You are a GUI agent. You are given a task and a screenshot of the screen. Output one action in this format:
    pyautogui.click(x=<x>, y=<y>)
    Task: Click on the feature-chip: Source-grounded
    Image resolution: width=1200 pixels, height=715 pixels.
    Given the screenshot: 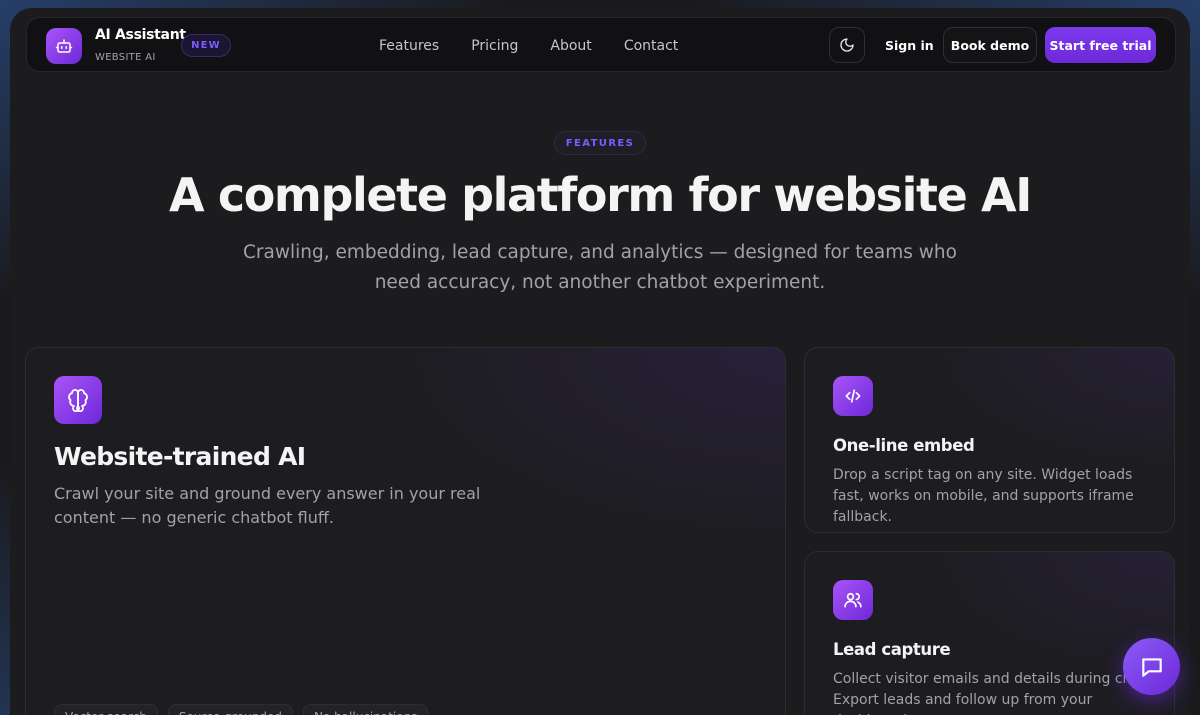 What is the action you would take?
    pyautogui.click(x=230, y=709)
    